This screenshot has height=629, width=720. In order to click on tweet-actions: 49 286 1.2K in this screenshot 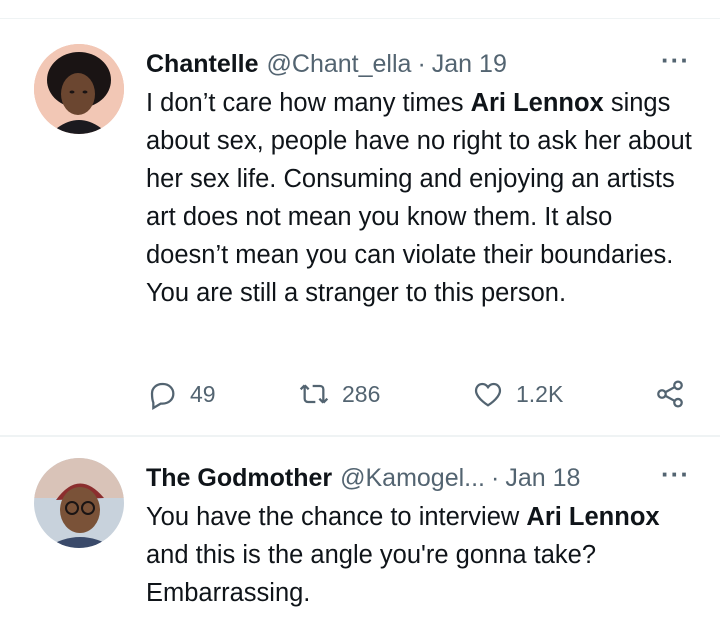, I will do `click(426, 394)`.